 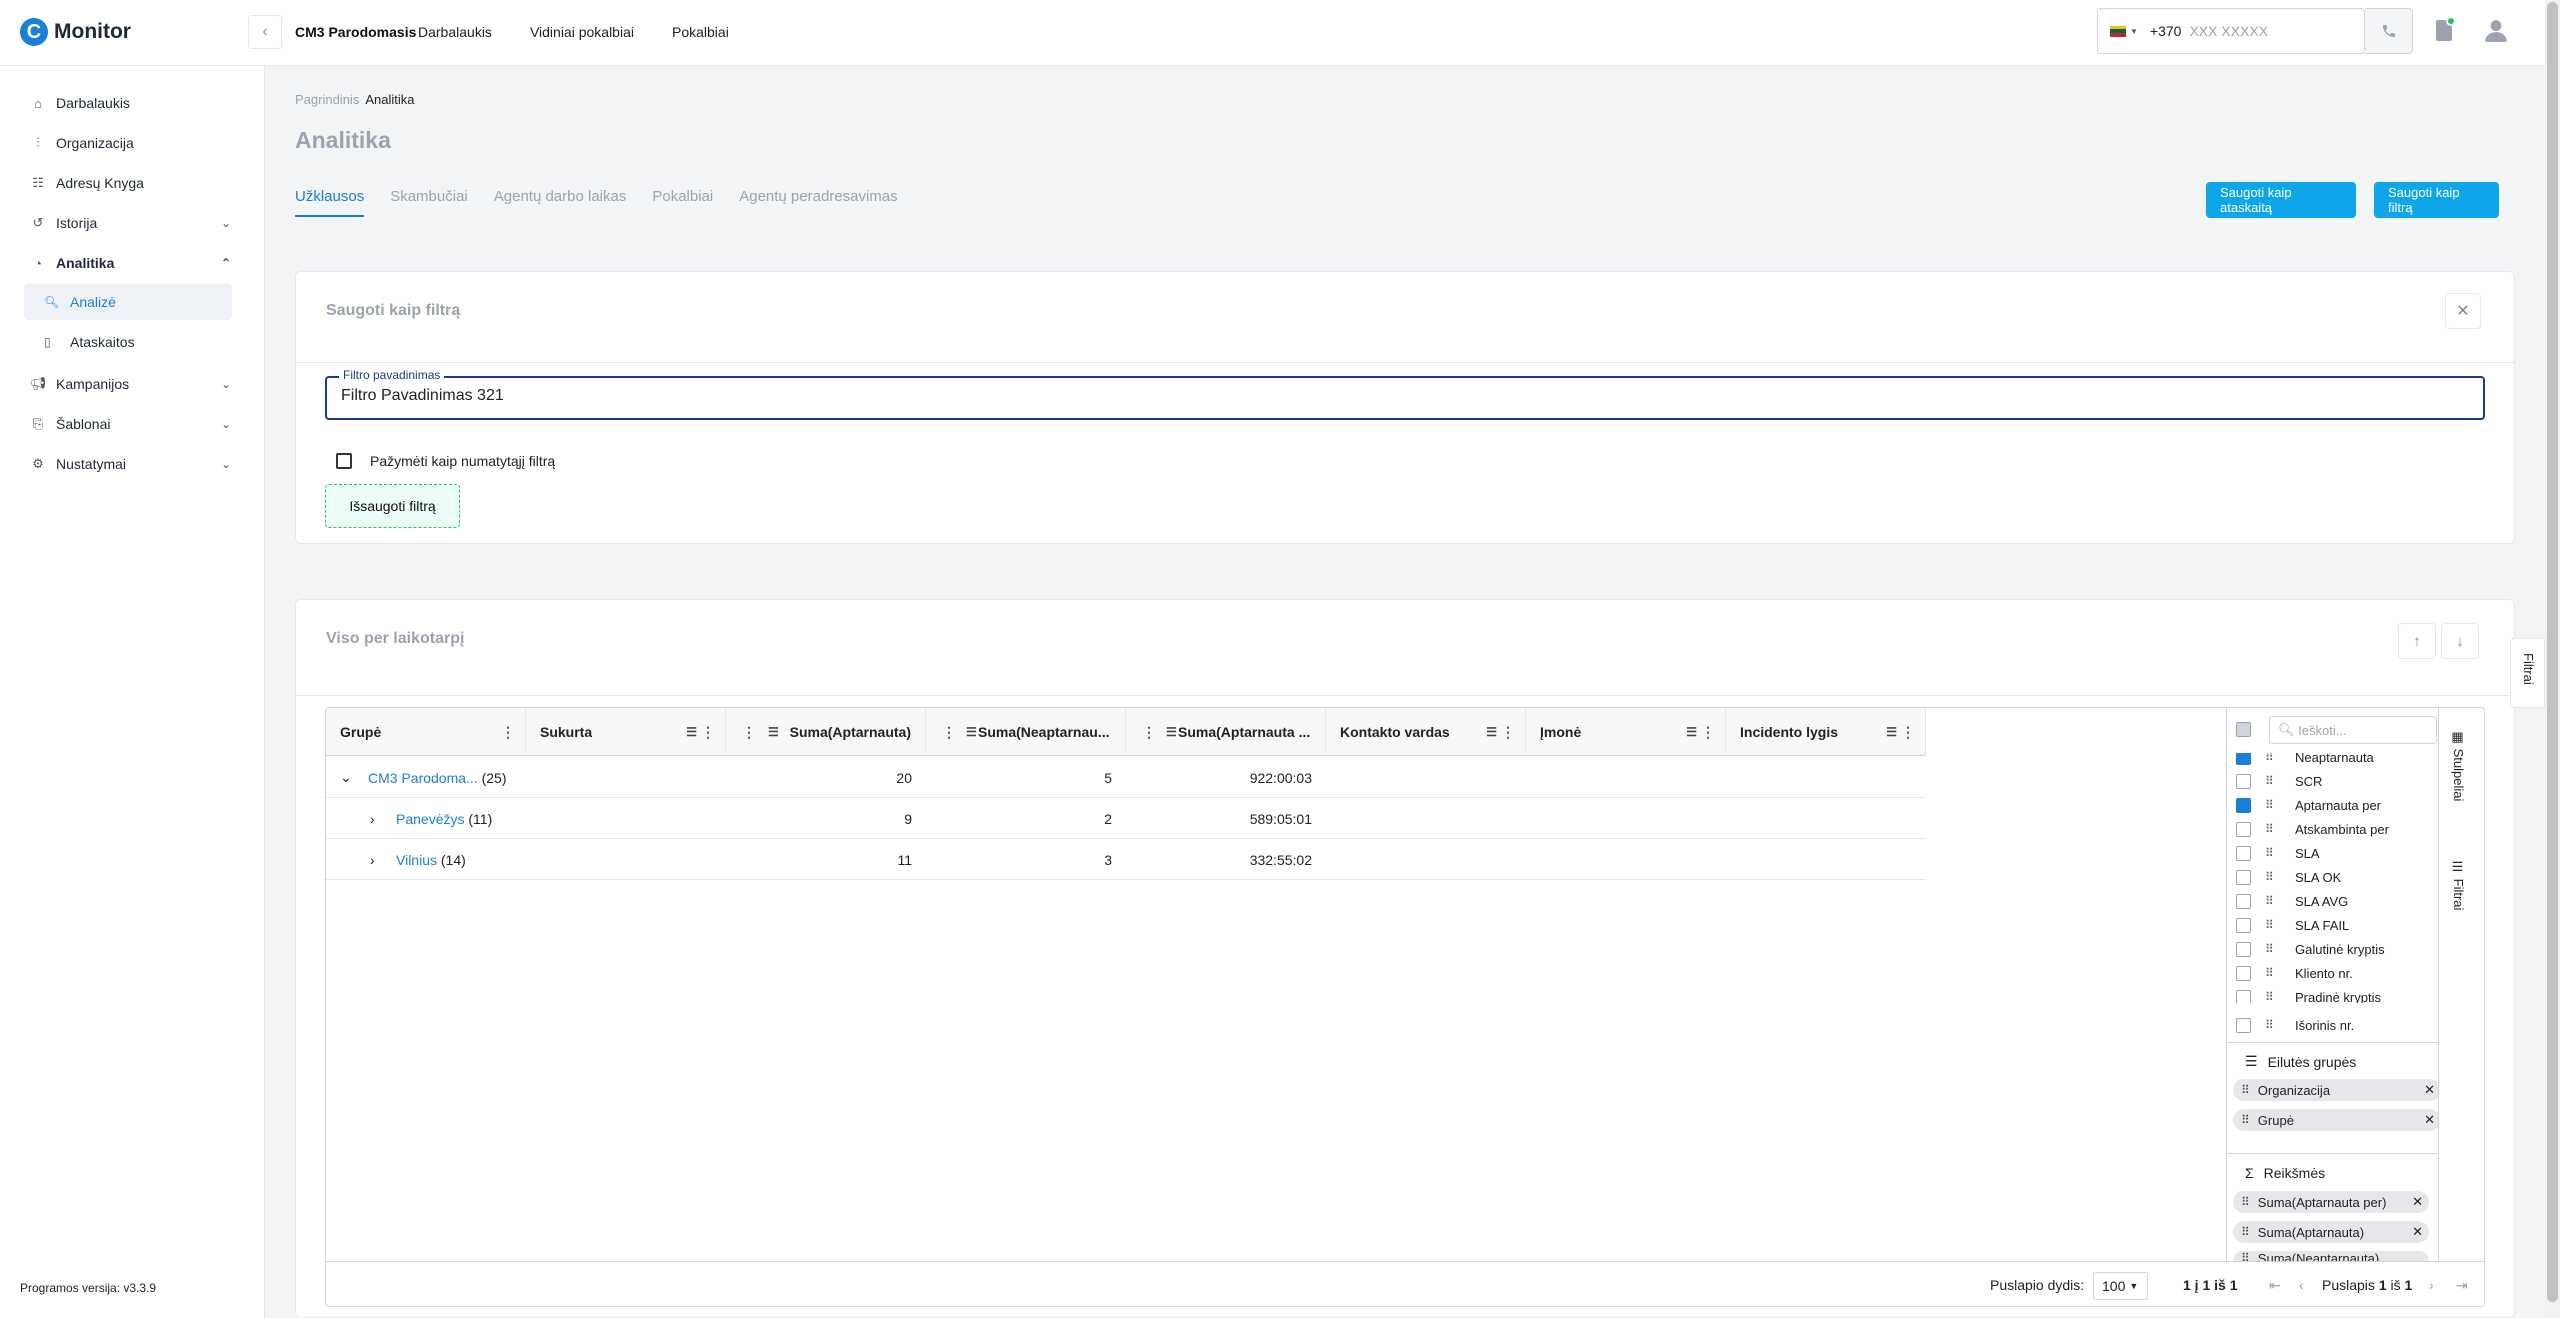 I want to click on sidebar-item-sablonai: ⎘ Šablonai ⌄, so click(x=132, y=424).